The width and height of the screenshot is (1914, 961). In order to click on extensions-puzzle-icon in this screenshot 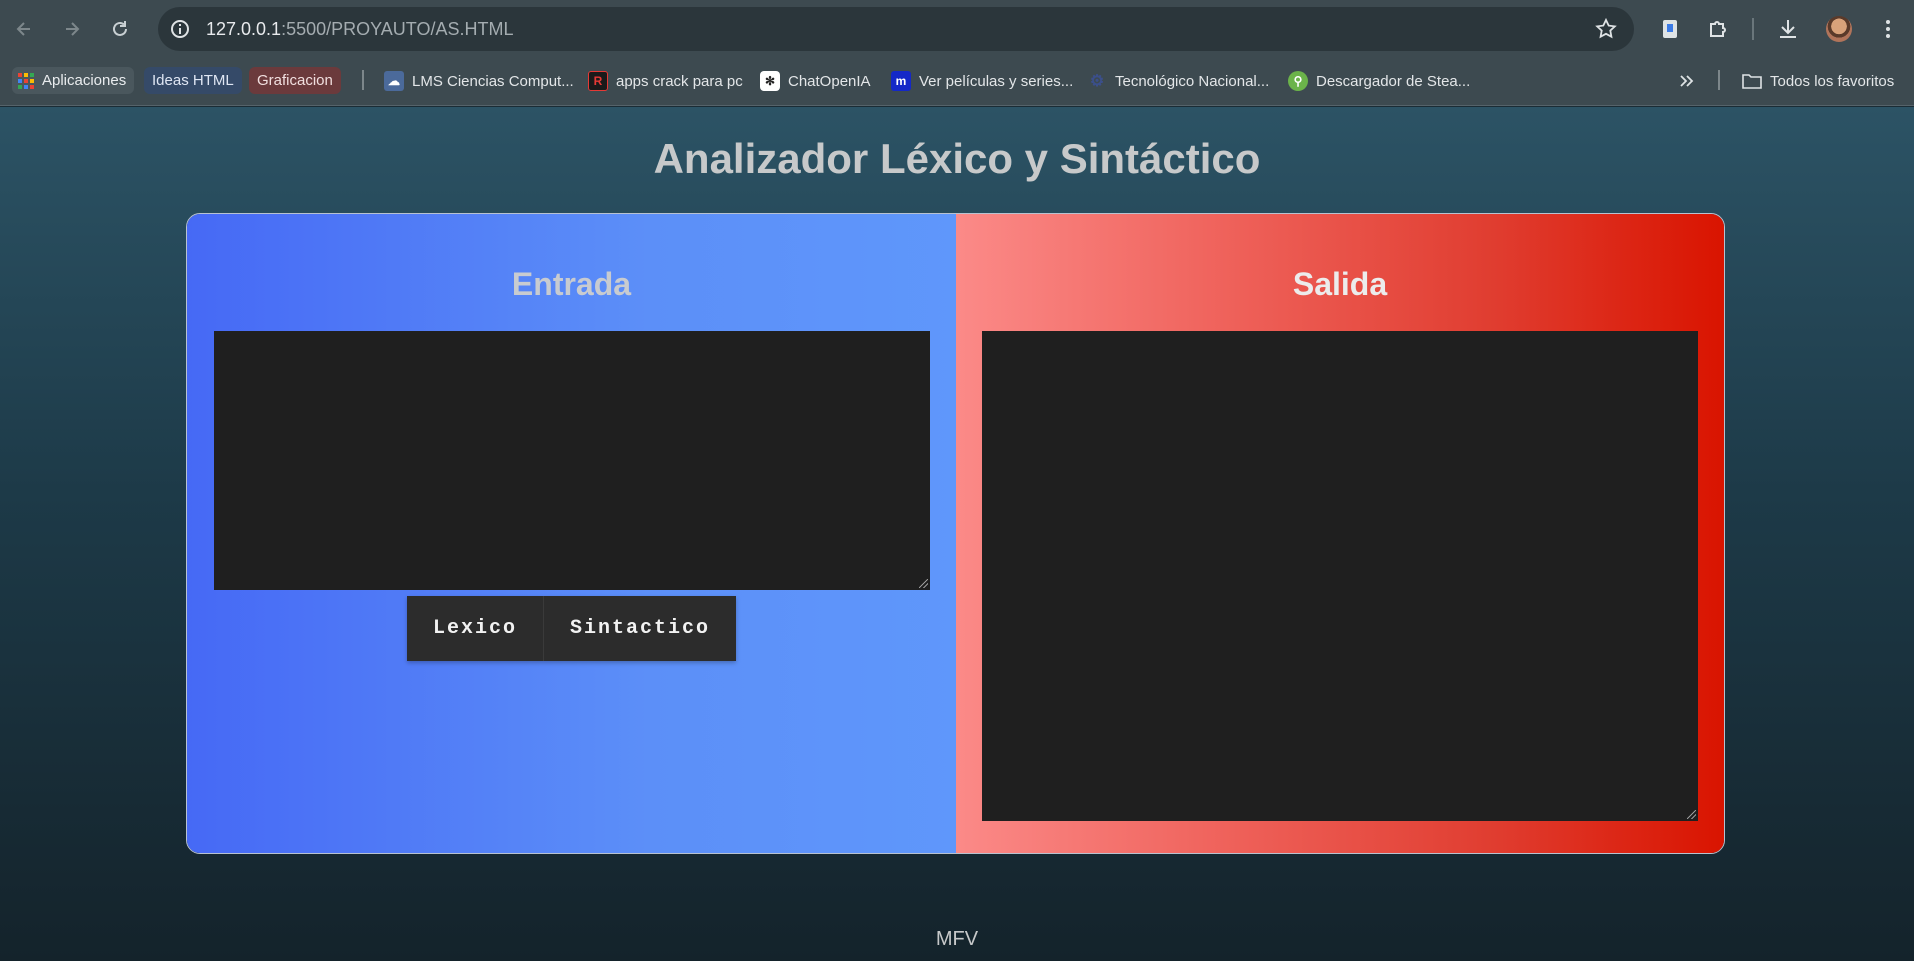, I will do `click(1718, 29)`.